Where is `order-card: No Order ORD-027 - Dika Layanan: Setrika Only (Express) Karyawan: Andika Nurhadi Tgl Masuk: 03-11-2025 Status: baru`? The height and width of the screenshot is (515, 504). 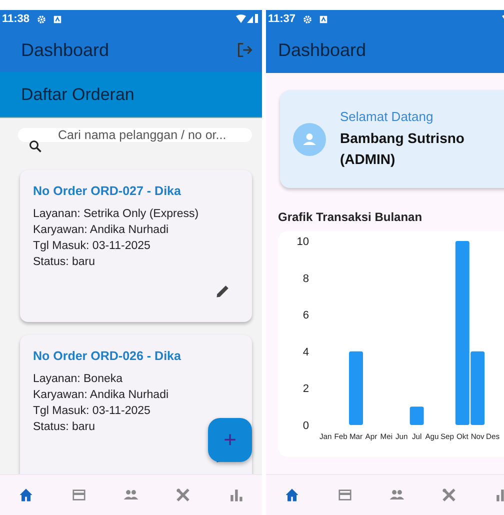
order-card: No Order ORD-027 - Dika Layanan: Setrika Only (Express) Karyawan: Andika Nurhadi Tgl Masuk: 03-11-2025 Status: baru is located at coordinates (136, 246).